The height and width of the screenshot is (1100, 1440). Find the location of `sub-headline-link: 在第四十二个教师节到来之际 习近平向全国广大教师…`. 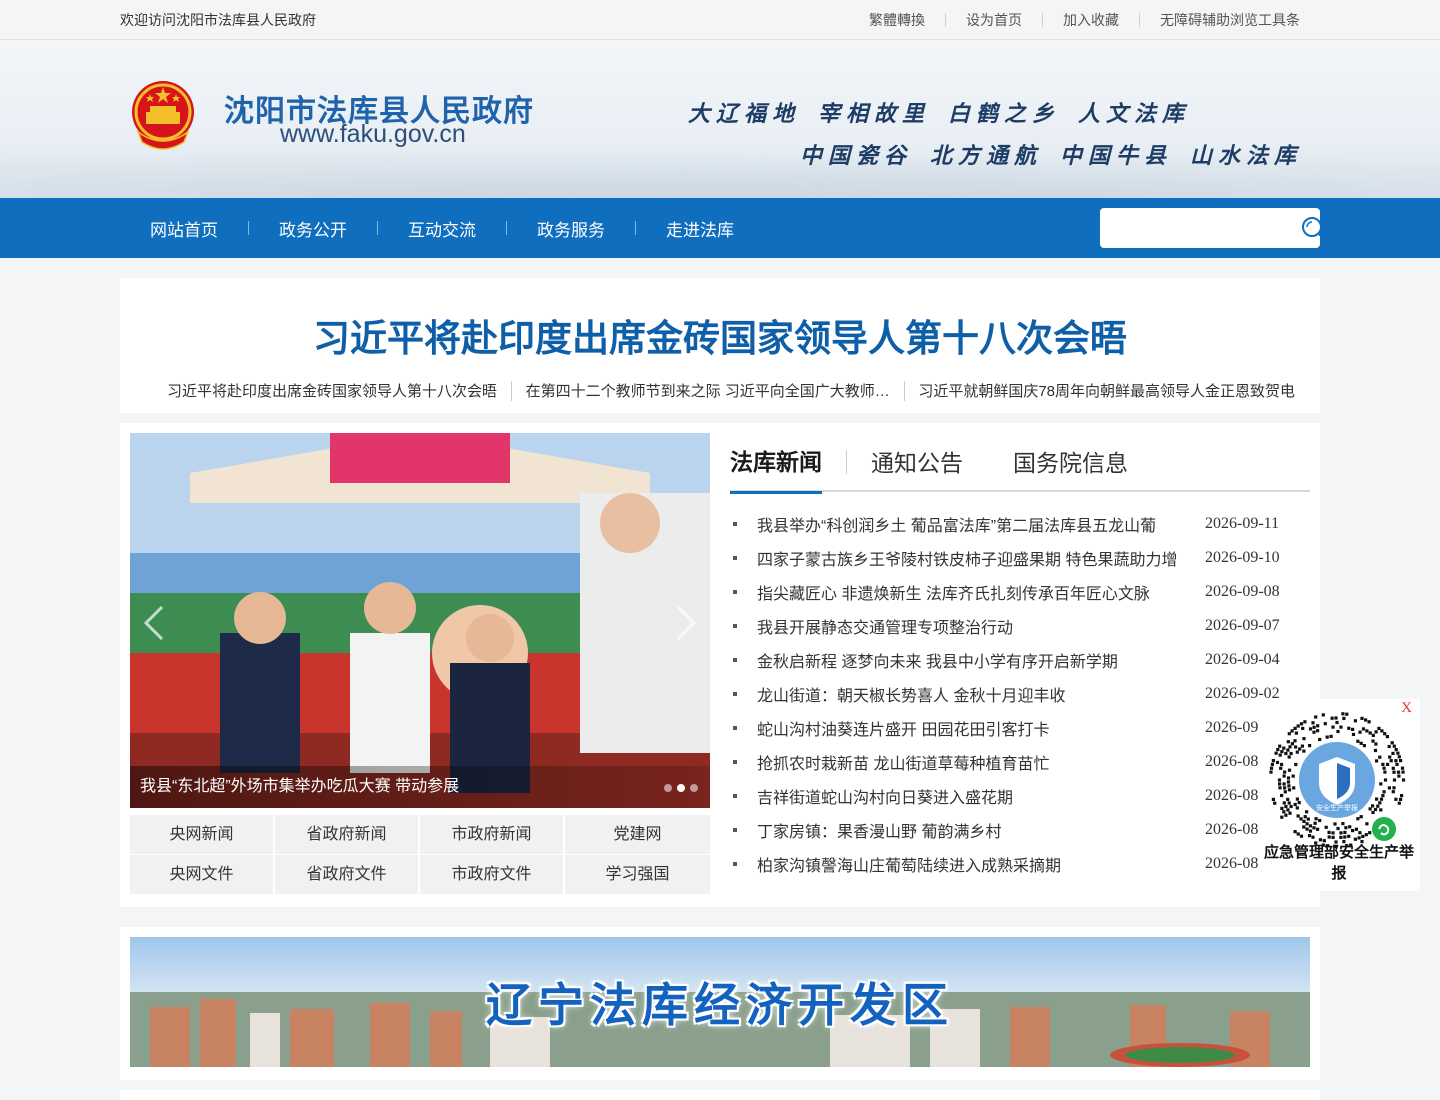

sub-headline-link: 在第四十二个教师节到来之际 习近平向全国广大教师… is located at coordinates (708, 390).